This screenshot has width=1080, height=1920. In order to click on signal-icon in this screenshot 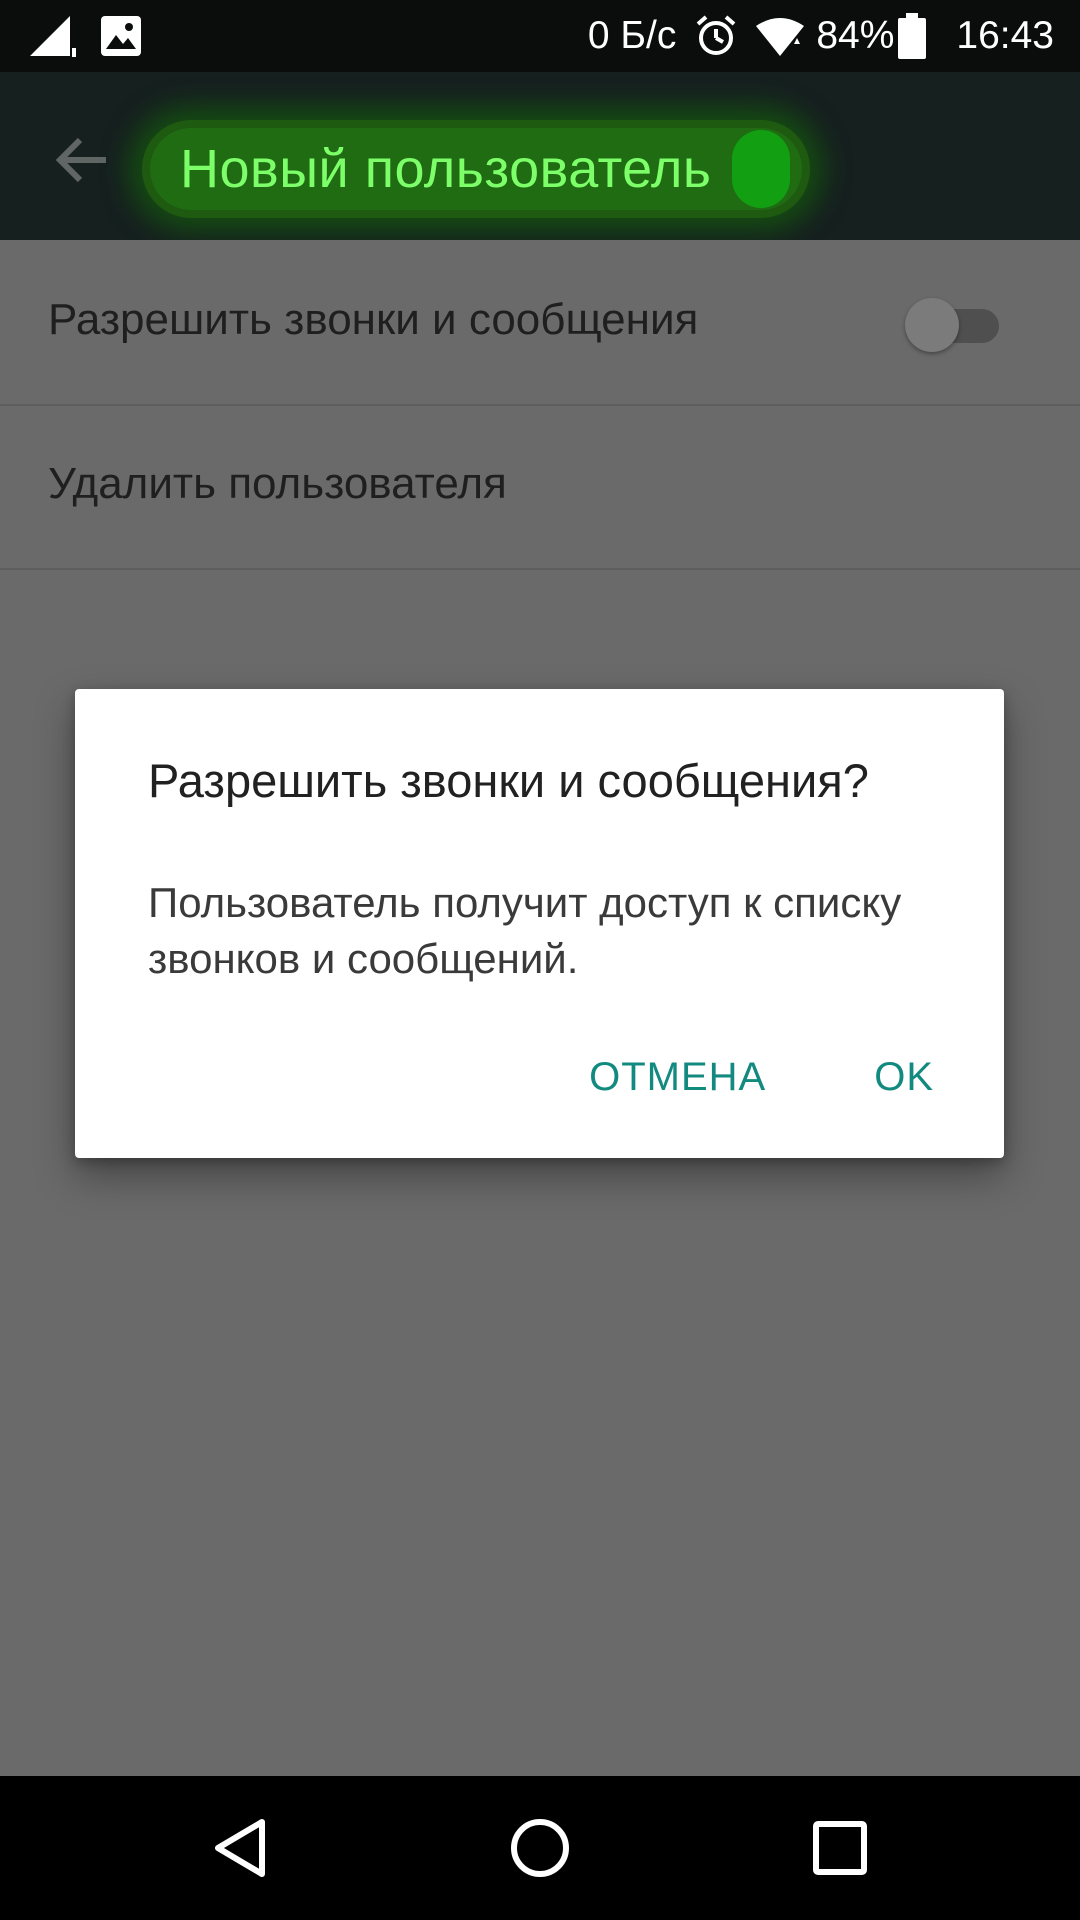, I will do `click(53, 36)`.